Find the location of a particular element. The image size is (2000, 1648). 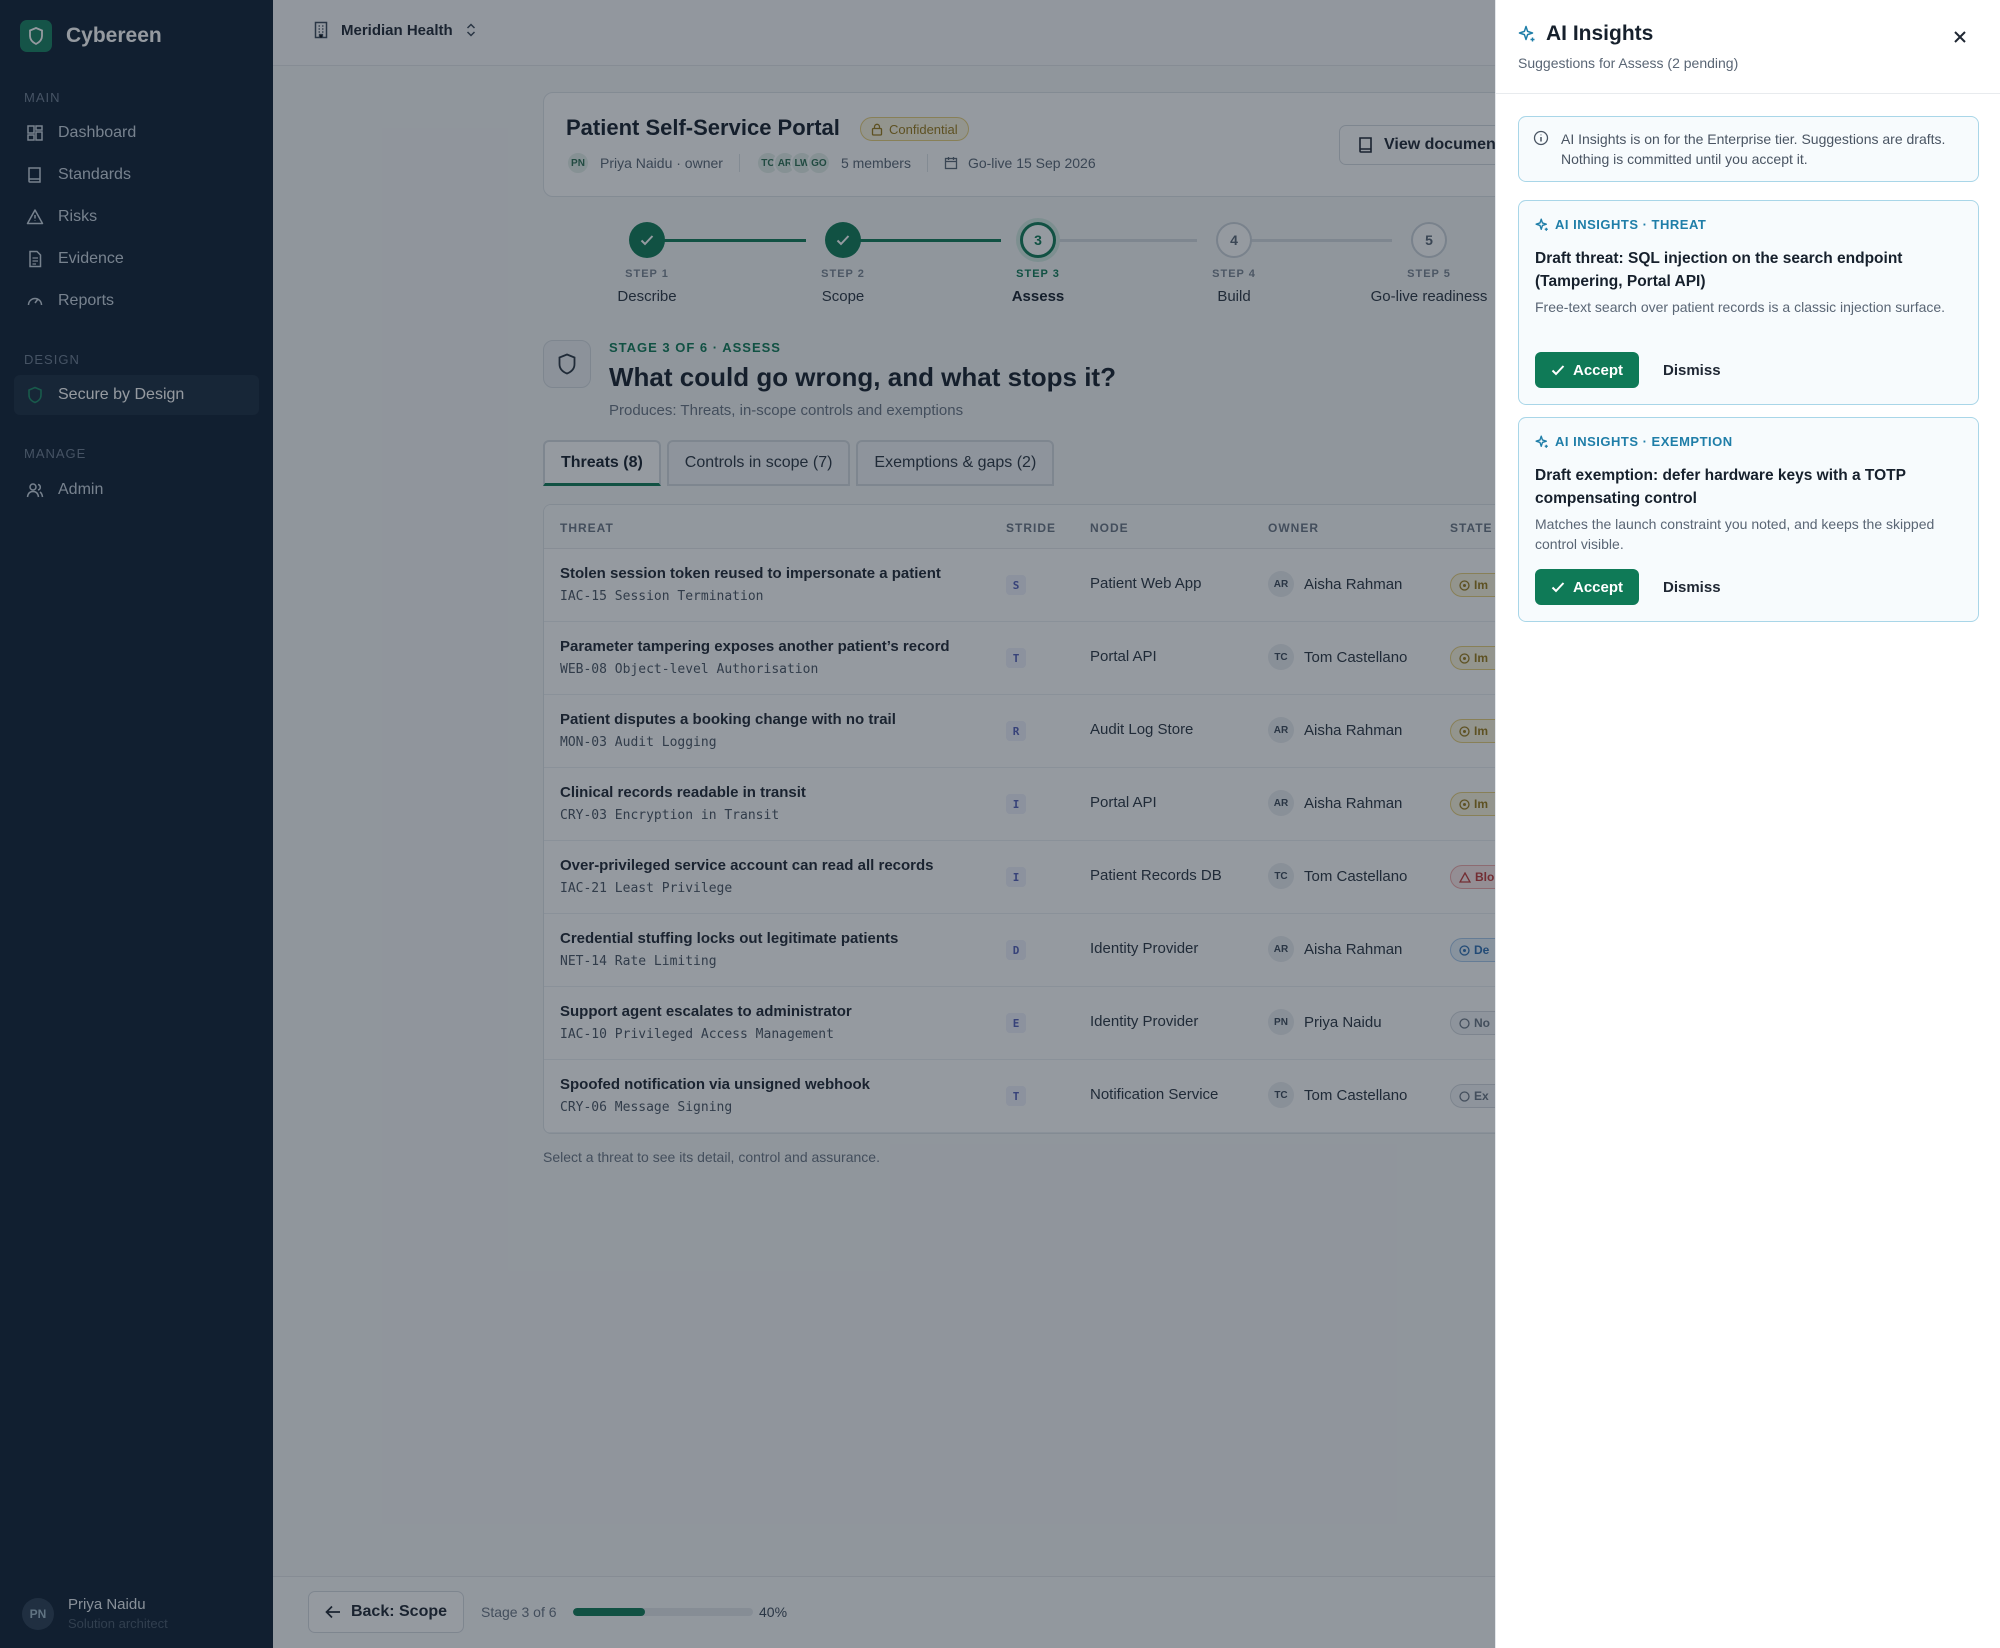

suggestion-kicker: AI INSIGHTS · THREAT is located at coordinates (1620, 224).